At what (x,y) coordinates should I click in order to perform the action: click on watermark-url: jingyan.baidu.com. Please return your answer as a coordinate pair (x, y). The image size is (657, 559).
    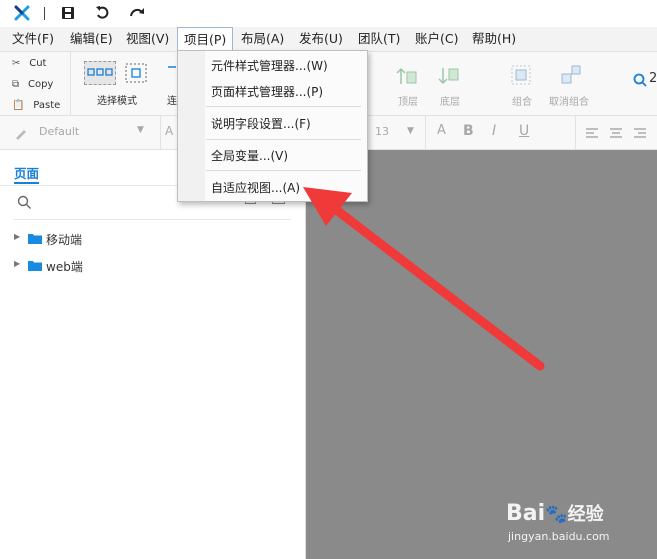
    Looking at the image, I should click on (559, 536).